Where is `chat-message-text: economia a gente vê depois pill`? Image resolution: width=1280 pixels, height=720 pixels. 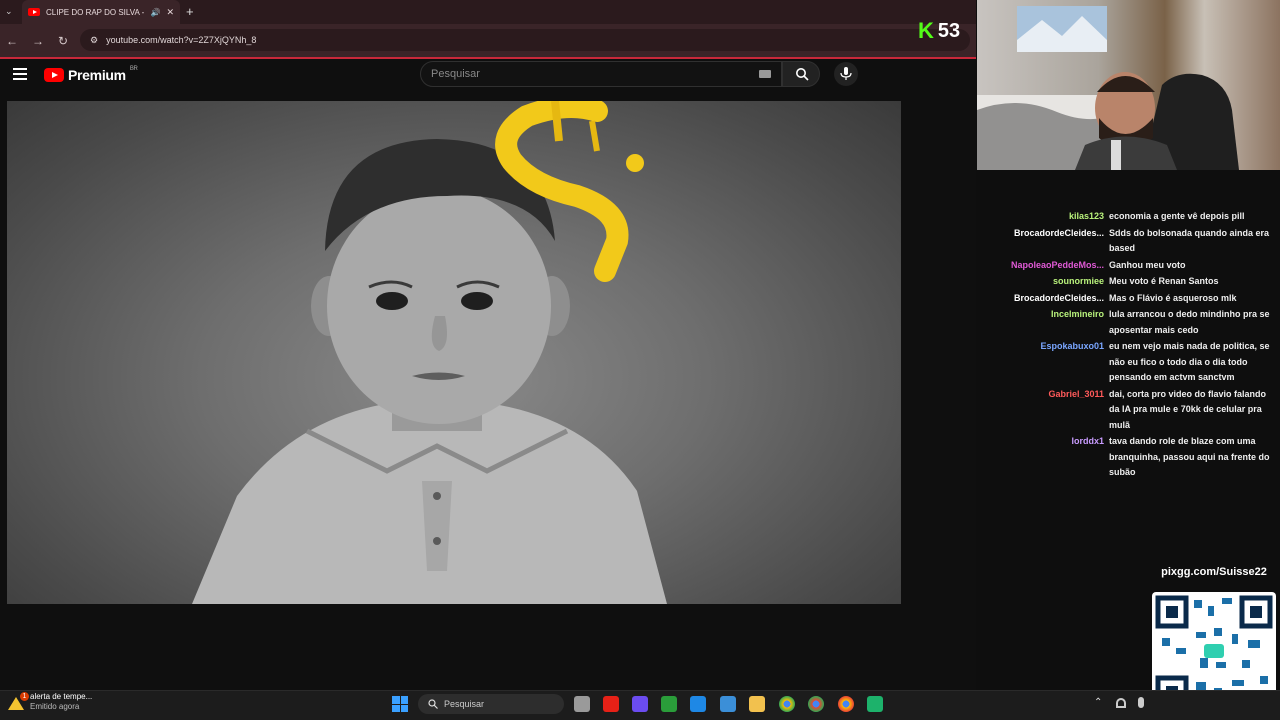 chat-message-text: economia a gente vê depois pill is located at coordinates (1177, 216).